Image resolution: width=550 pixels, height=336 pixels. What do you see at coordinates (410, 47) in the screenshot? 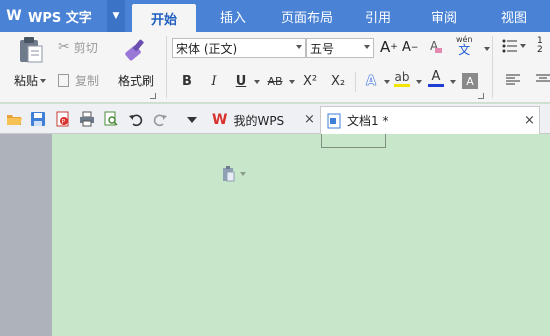
I see `shrink-font-button: A −` at bounding box center [410, 47].